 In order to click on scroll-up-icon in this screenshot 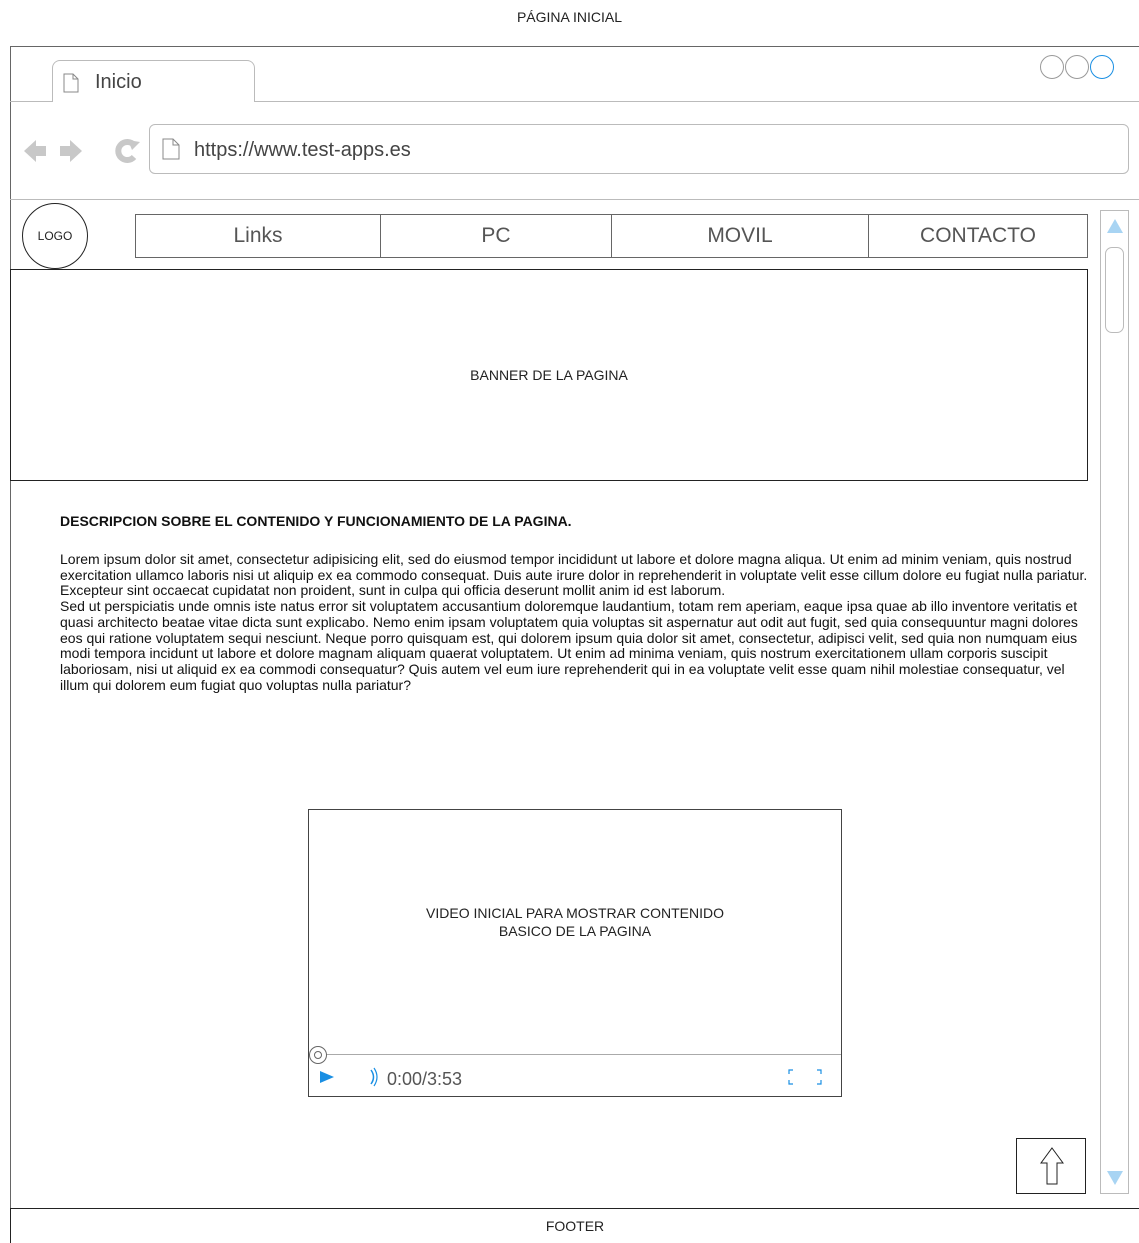, I will do `click(1115, 226)`.